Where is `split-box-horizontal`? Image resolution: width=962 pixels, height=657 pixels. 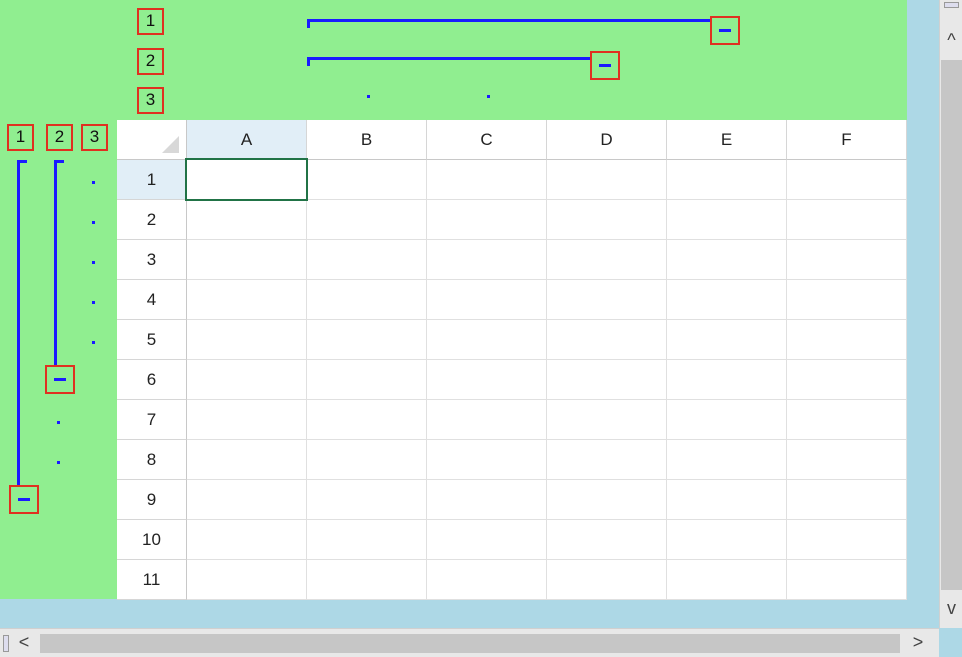 split-box-horizontal is located at coordinates (951, 5).